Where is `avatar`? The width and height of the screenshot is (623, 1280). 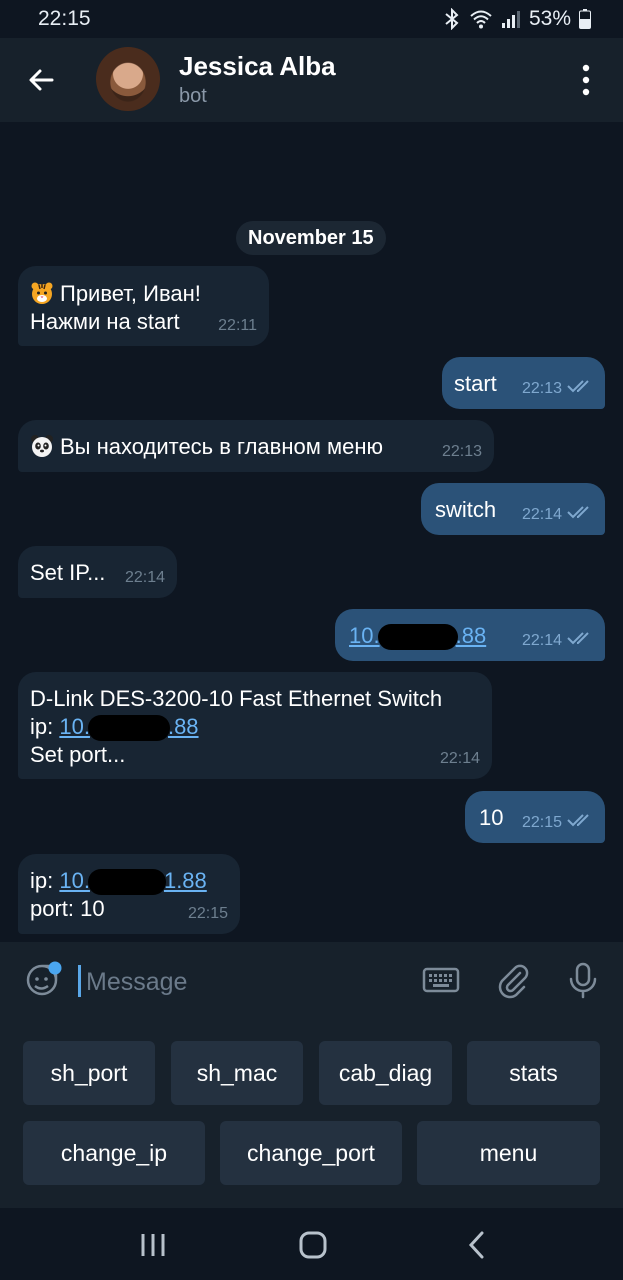 avatar is located at coordinates (128, 79).